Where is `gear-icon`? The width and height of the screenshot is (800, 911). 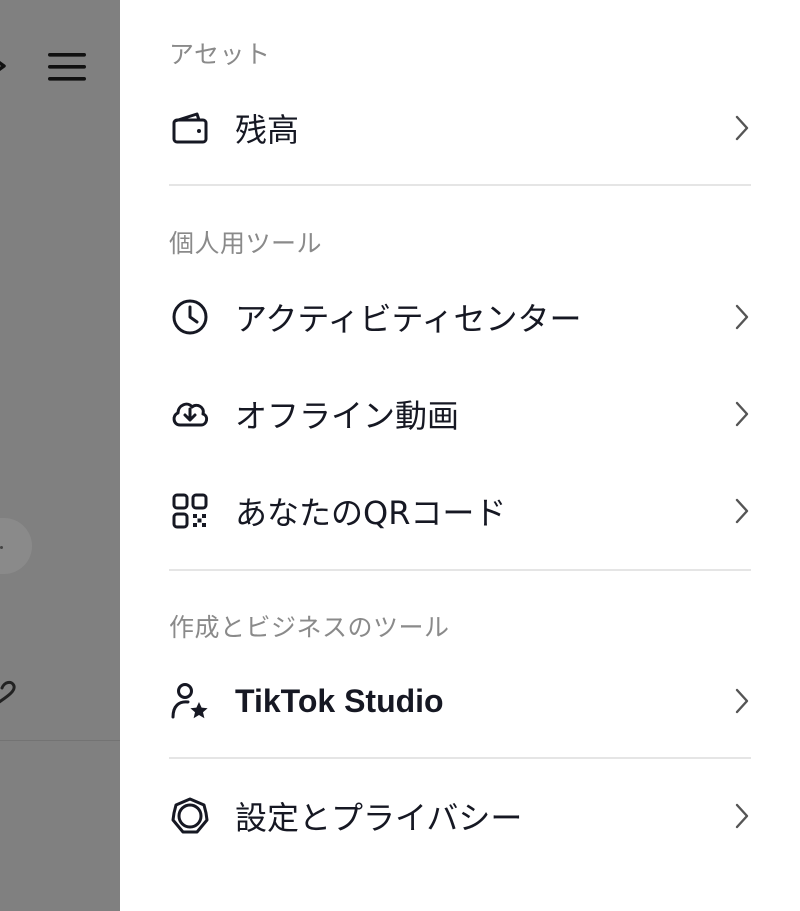
gear-icon is located at coordinates (190, 816).